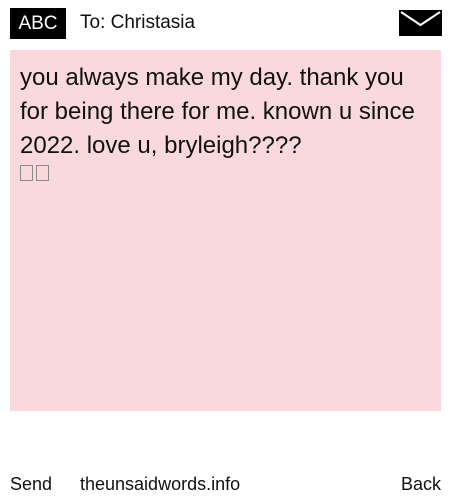 Image resolution: width=450 pixels, height=500 pixels. I want to click on message-header: ABC To: Christasia, so click(225, 23).